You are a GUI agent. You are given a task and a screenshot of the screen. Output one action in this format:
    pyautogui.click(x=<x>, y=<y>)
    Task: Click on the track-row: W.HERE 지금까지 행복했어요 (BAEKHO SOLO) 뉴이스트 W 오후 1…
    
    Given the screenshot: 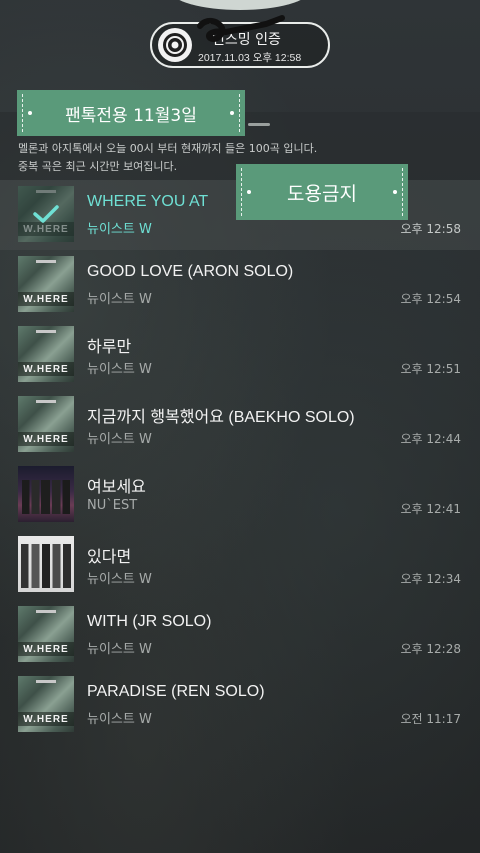 What is the action you would take?
    pyautogui.click(x=240, y=425)
    